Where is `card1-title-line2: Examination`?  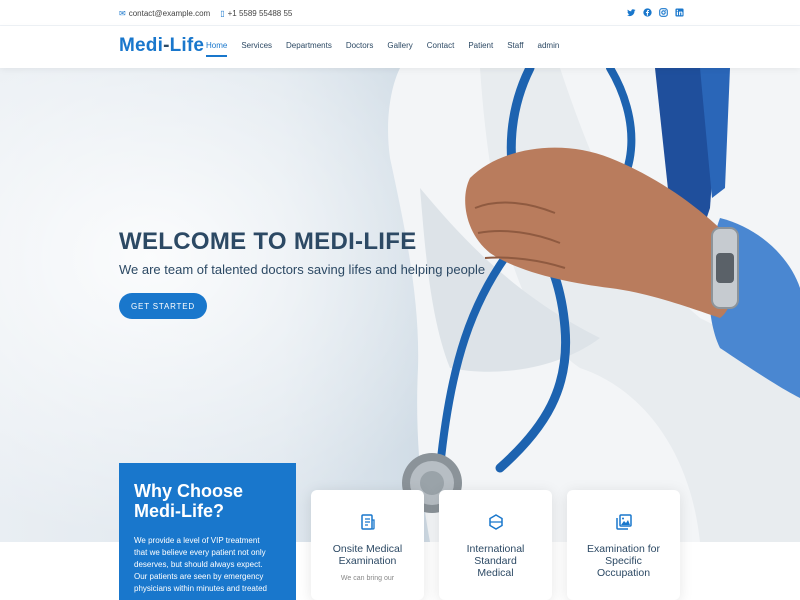 card1-title-line2: Examination is located at coordinates (367, 561).